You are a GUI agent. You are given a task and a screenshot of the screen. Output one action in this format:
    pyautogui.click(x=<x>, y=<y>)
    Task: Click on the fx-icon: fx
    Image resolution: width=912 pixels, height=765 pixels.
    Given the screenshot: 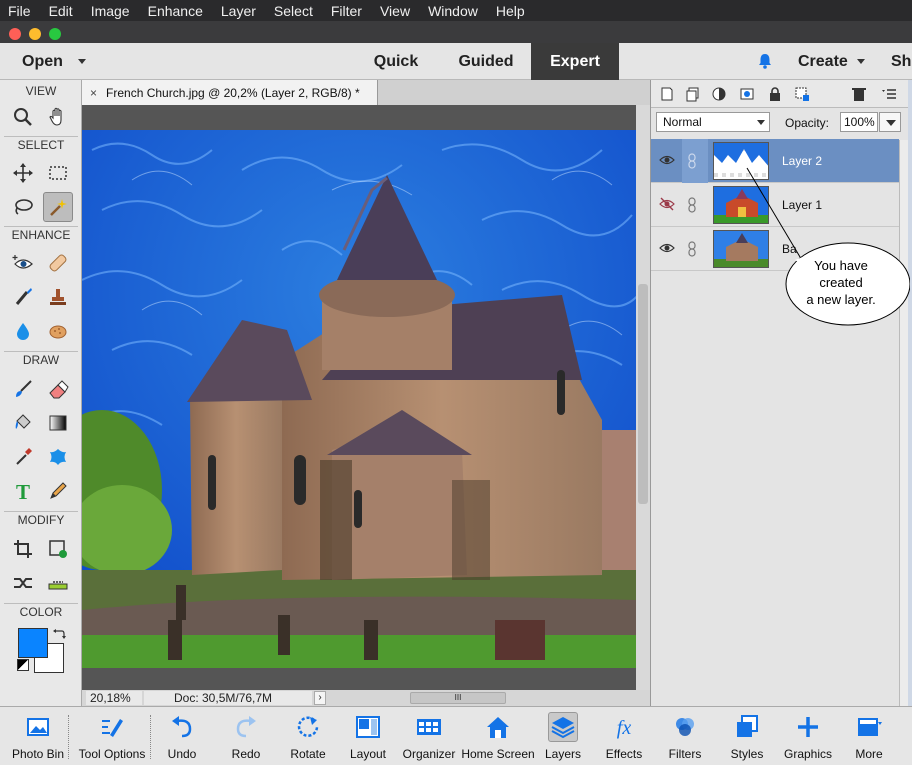 What is the action you would take?
    pyautogui.click(x=624, y=727)
    